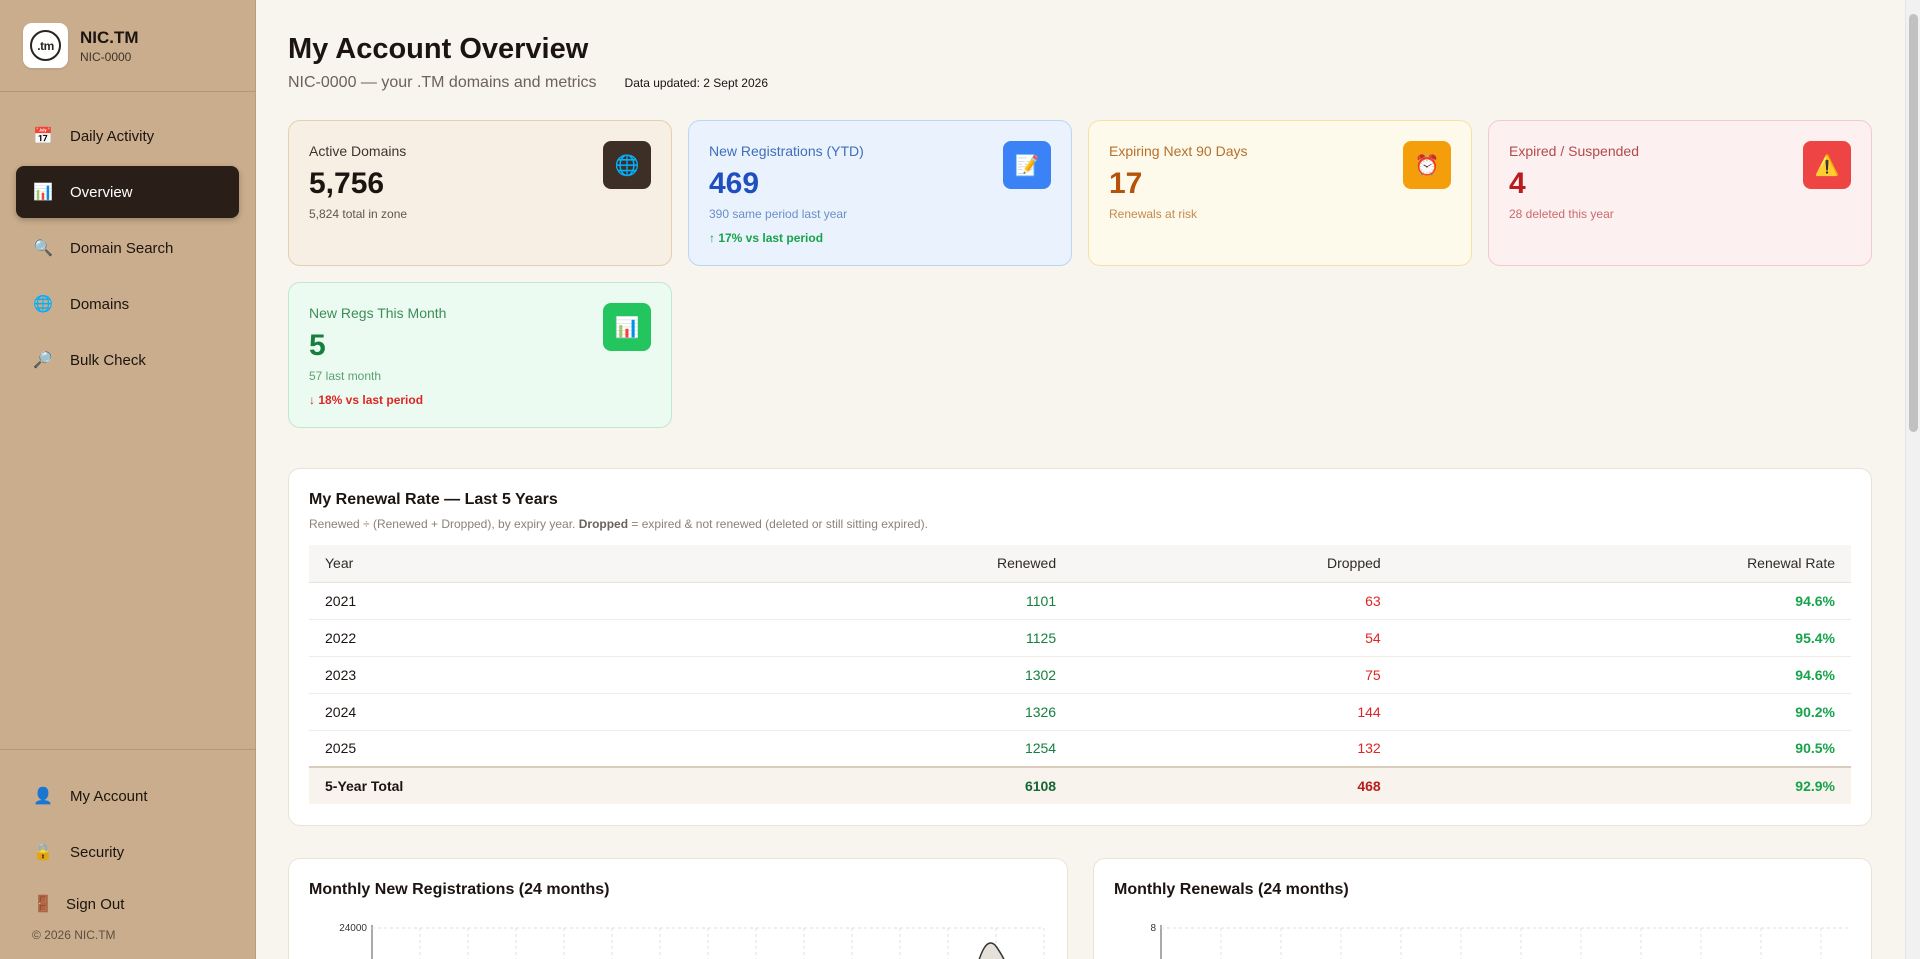 The height and width of the screenshot is (959, 1920). I want to click on lock-icon: 🔒, so click(43, 852).